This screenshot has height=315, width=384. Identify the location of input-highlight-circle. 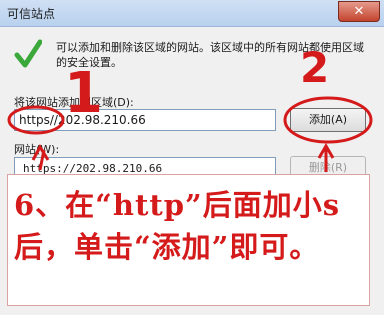
(36, 120).